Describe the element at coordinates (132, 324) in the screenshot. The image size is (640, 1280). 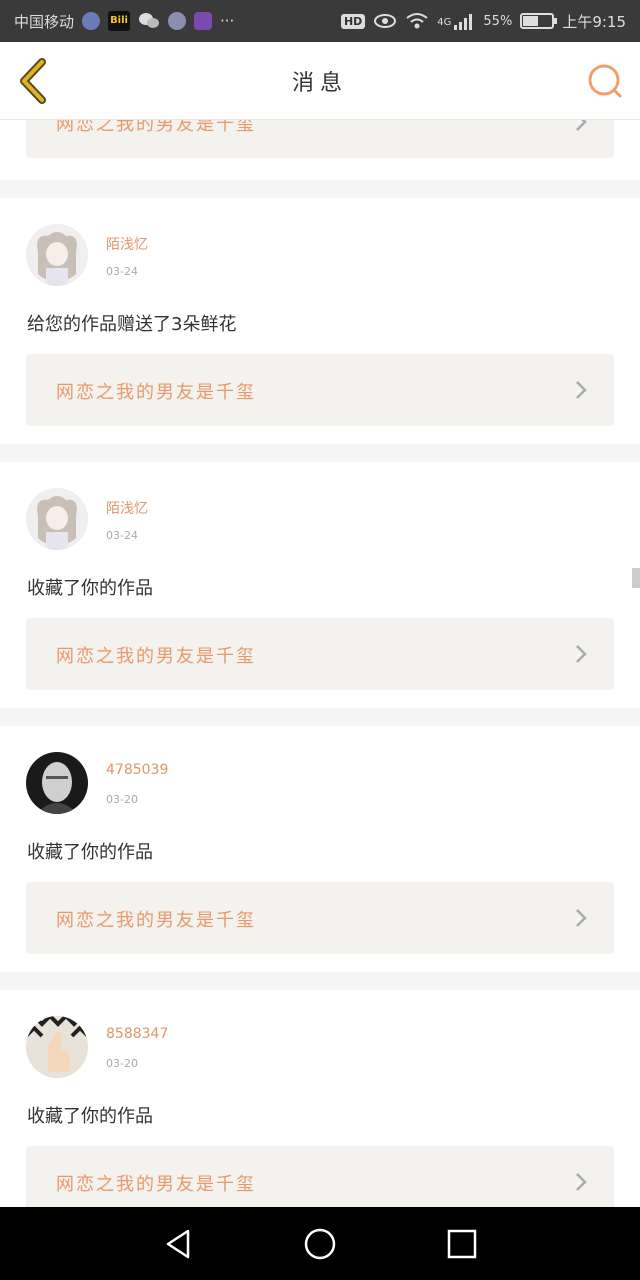
I see `message-action-text: 给您的作品赠送了3朵鲜花` at that location.